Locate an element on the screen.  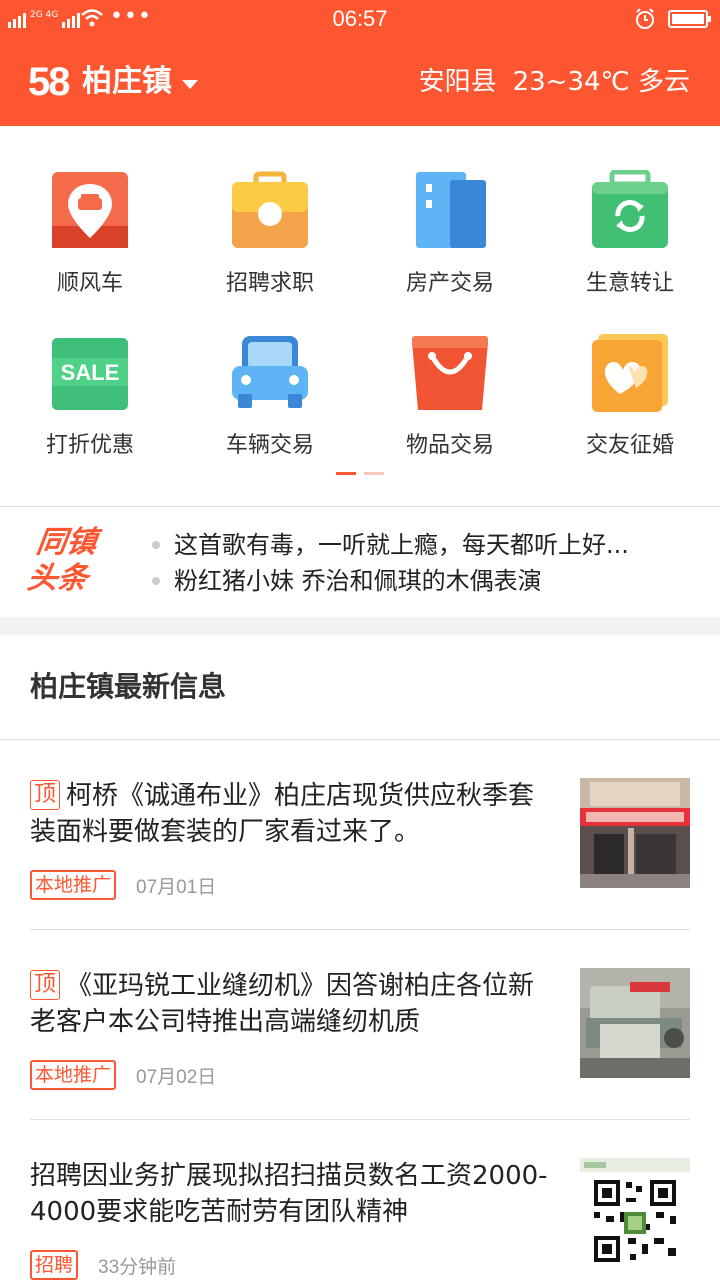
listing-date: 07月02日 is located at coordinates (176, 1077).